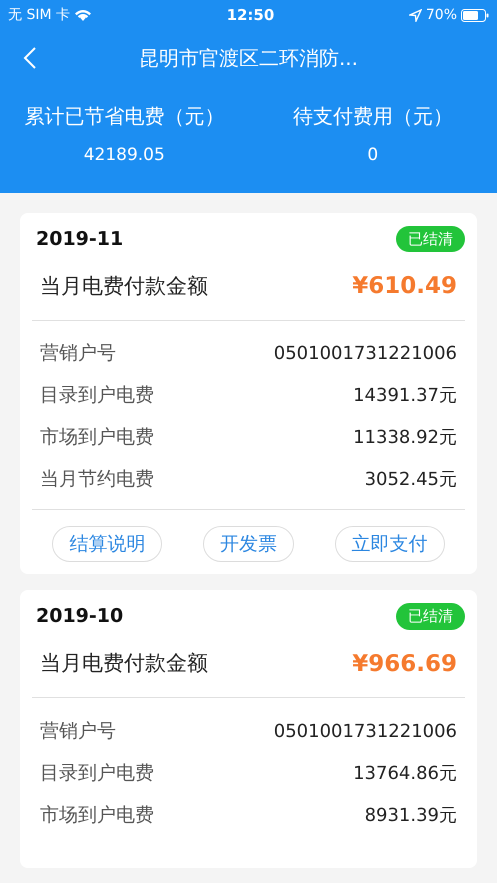 The height and width of the screenshot is (883, 497). What do you see at coordinates (30, 58) in the screenshot?
I see `back-chevron-icon` at bounding box center [30, 58].